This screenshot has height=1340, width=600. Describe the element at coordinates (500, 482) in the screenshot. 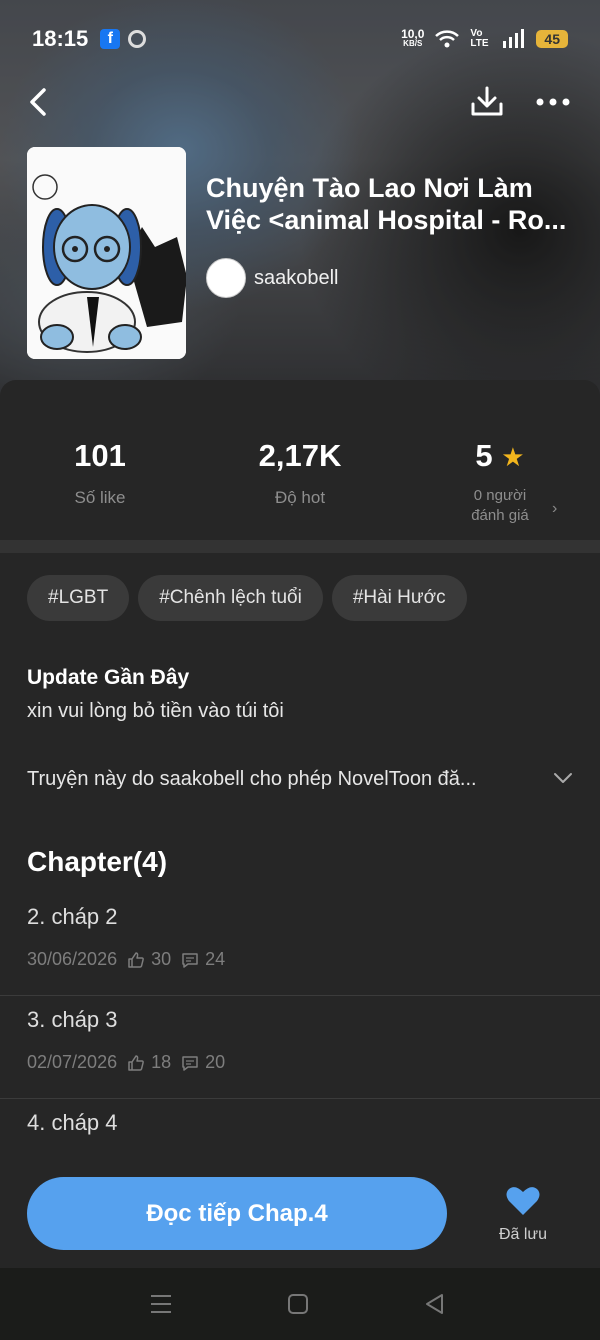

I see `stat-rating: 5 ★ 0 người đánh giá` at that location.